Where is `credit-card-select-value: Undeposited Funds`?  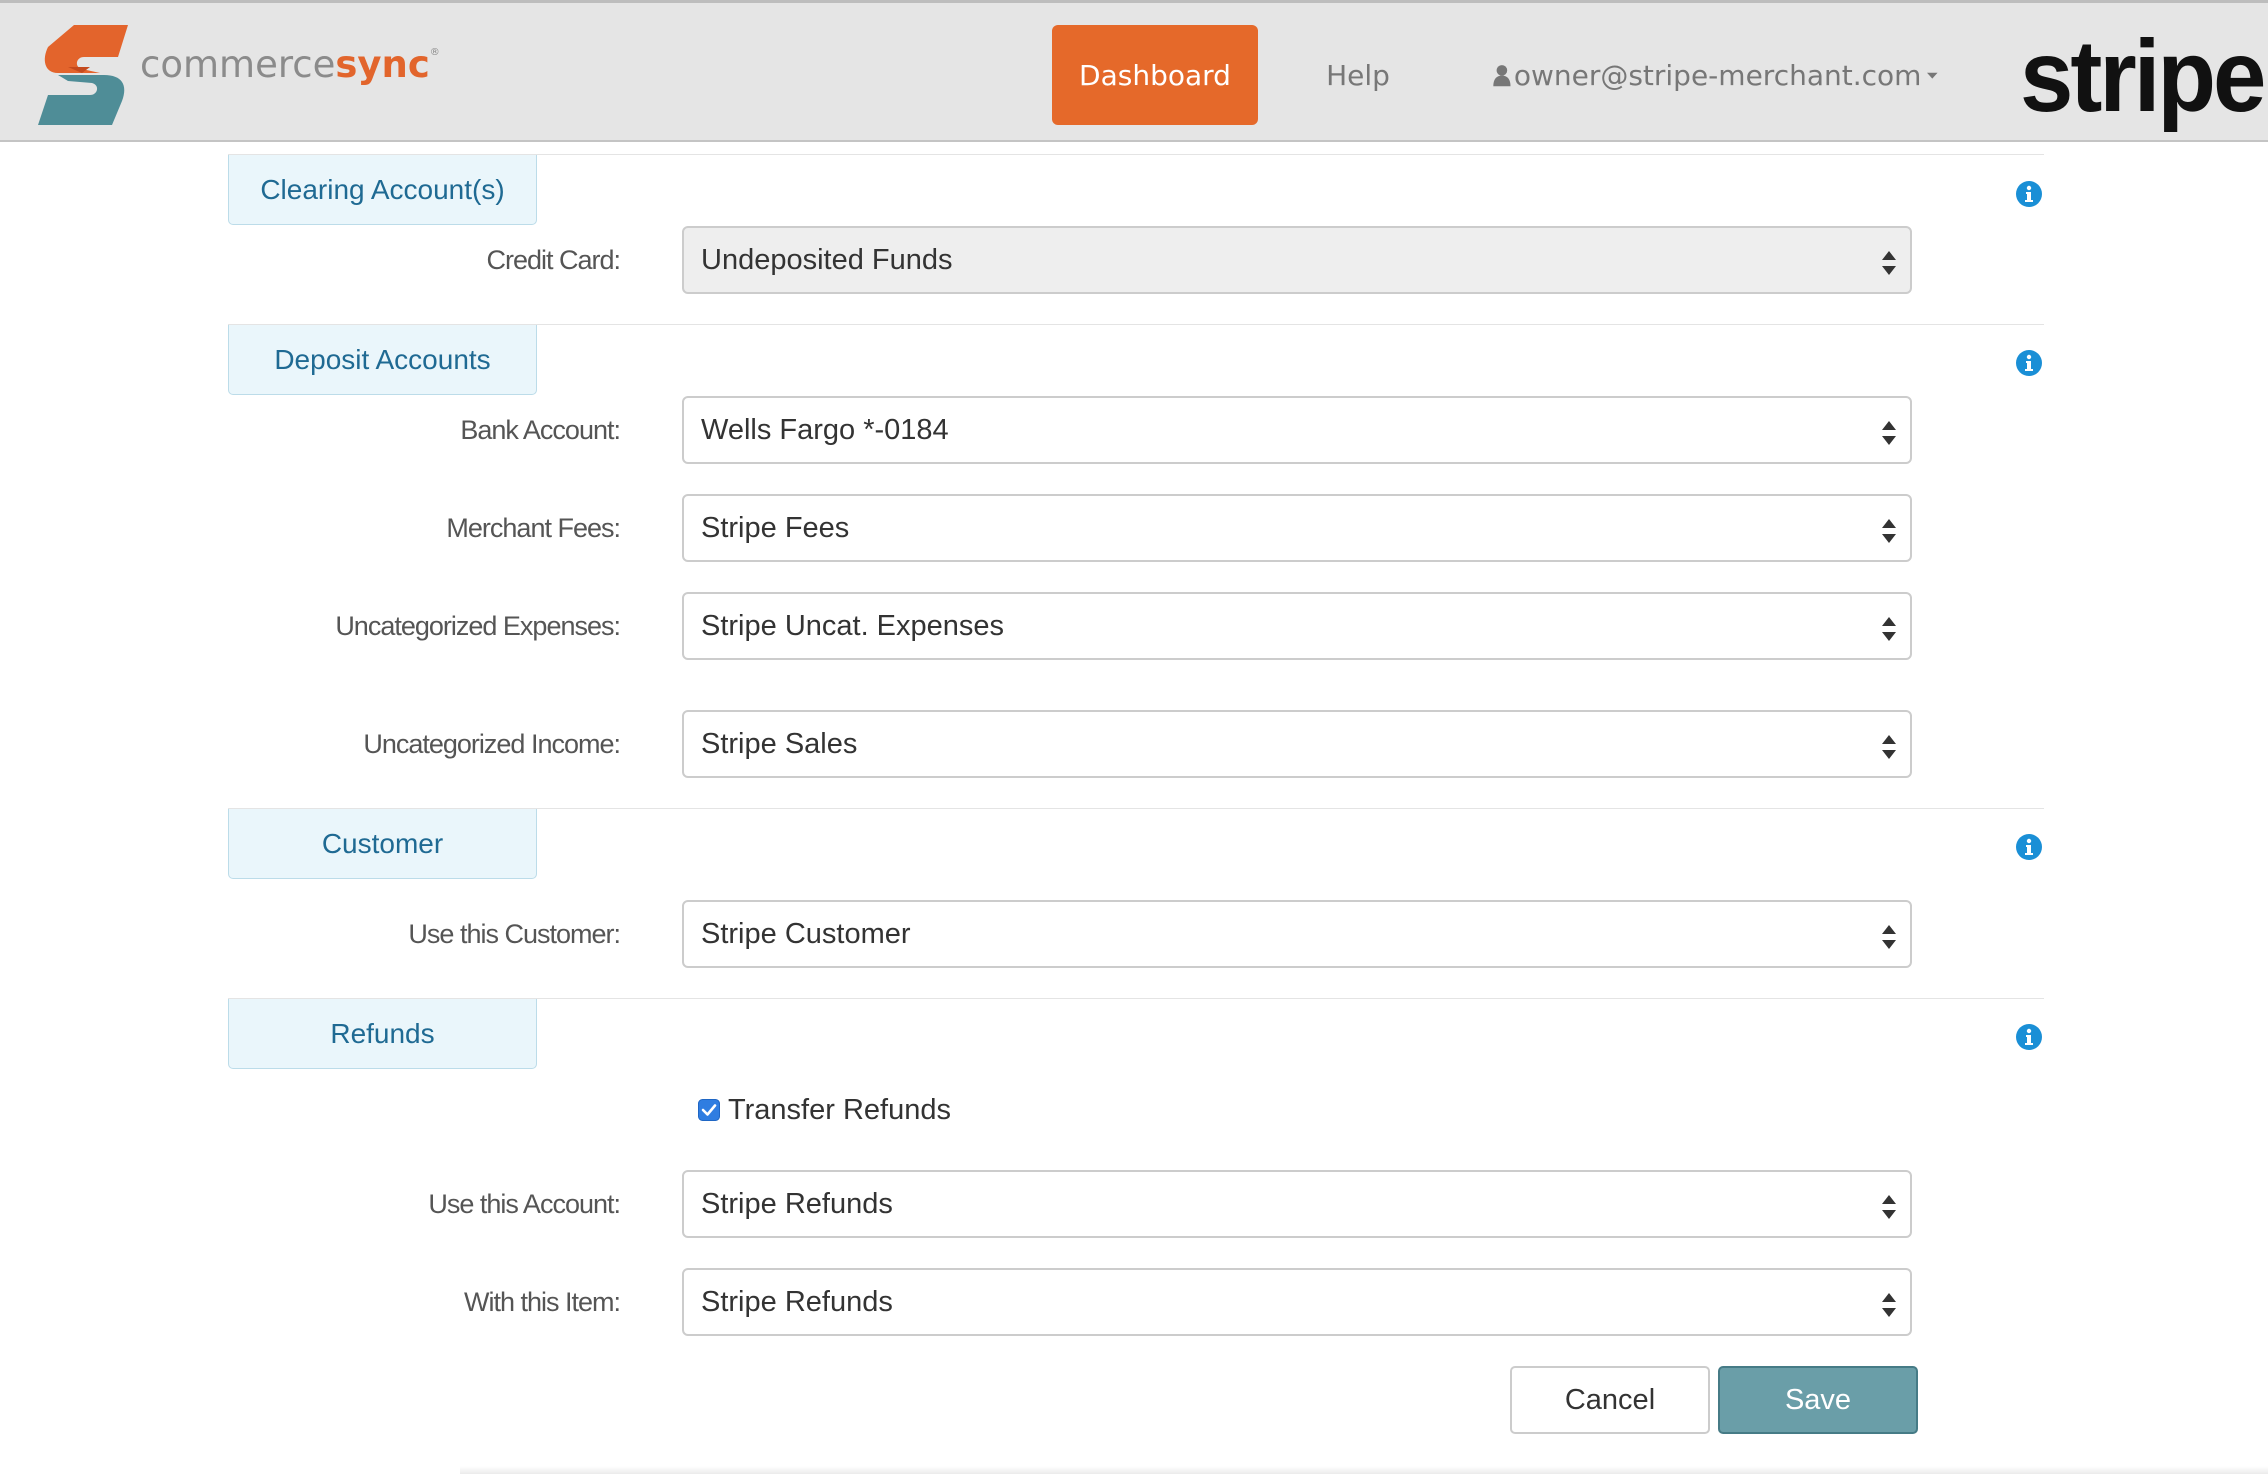 credit-card-select-value: Undeposited Funds is located at coordinates (827, 259).